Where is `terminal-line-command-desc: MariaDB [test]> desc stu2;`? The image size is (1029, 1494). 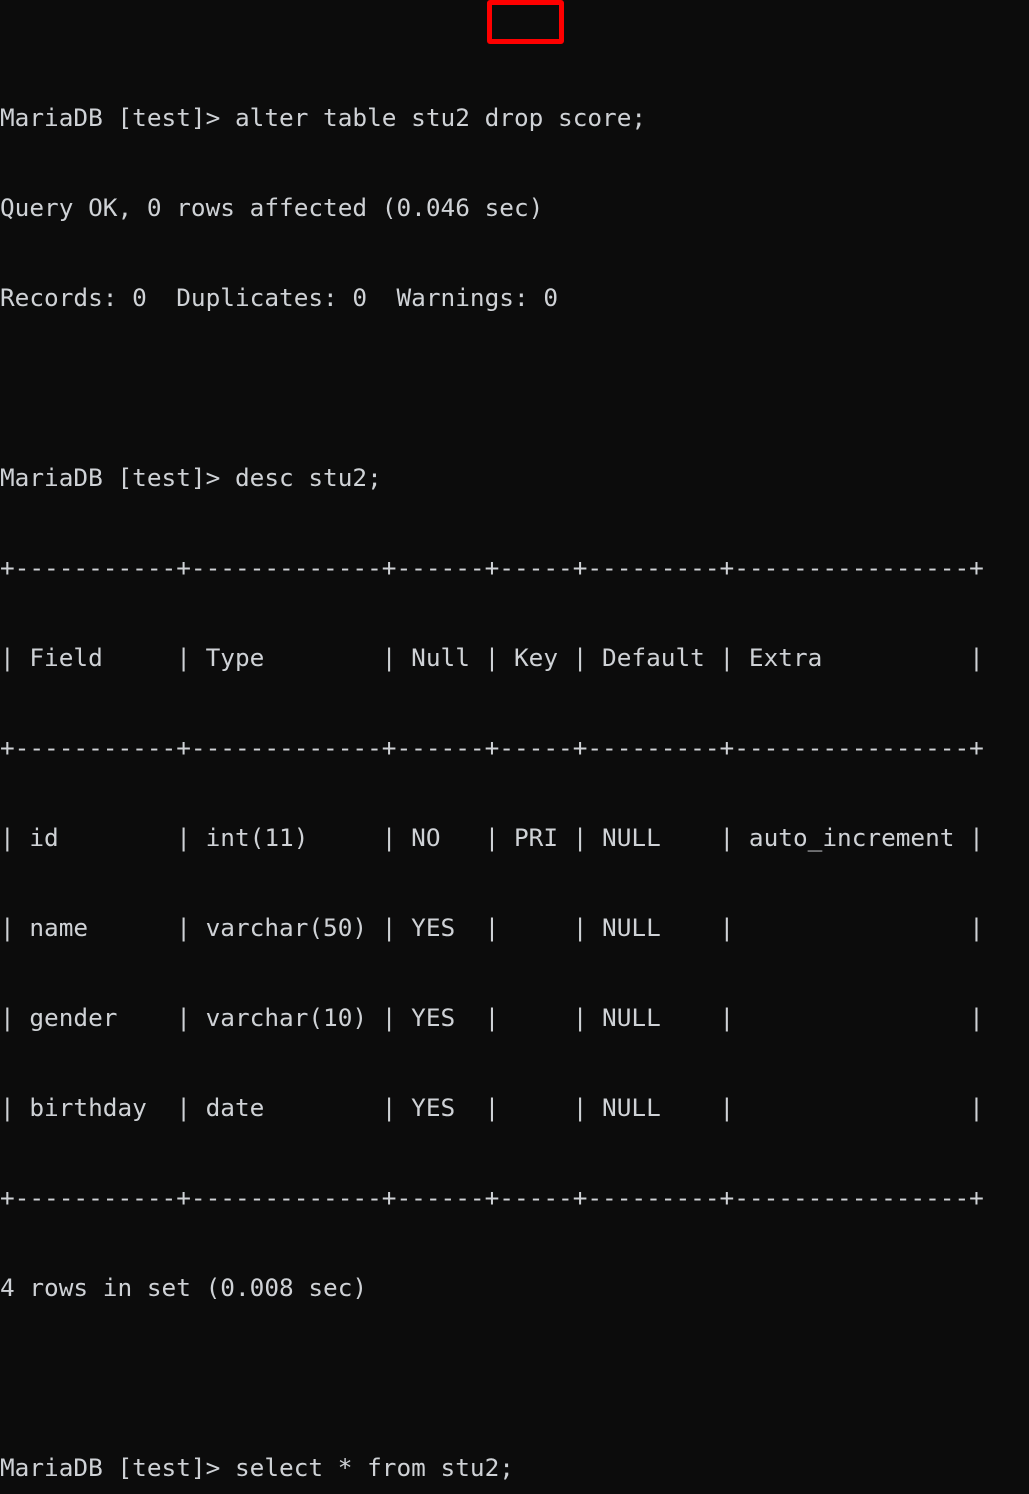 terminal-line-command-desc: MariaDB [test]> desc stu2; is located at coordinates (191, 477).